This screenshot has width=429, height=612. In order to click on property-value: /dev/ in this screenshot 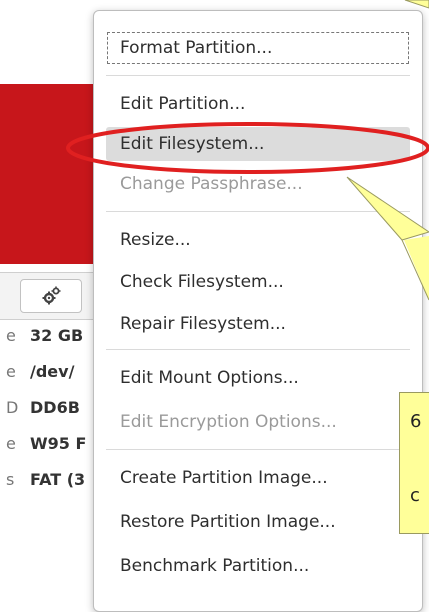, I will do `click(52, 371)`.